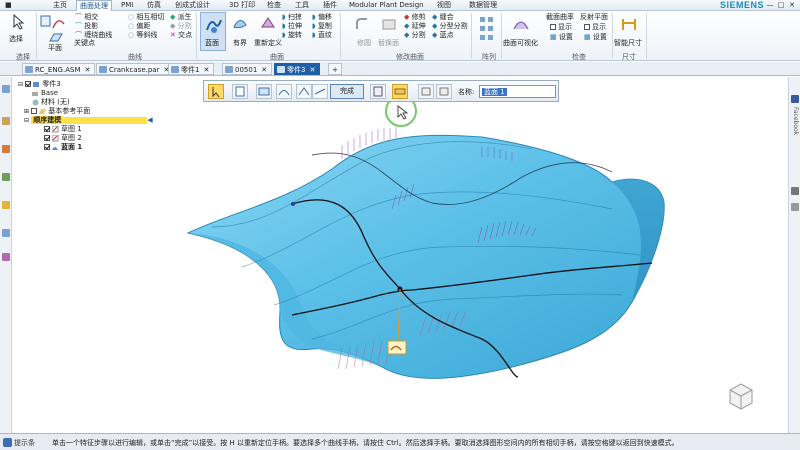 Image resolution: width=800 pixels, height=450 pixels. Describe the element at coordinates (53, 23) in the screenshot. I see `sketch-tools-icon` at that location.